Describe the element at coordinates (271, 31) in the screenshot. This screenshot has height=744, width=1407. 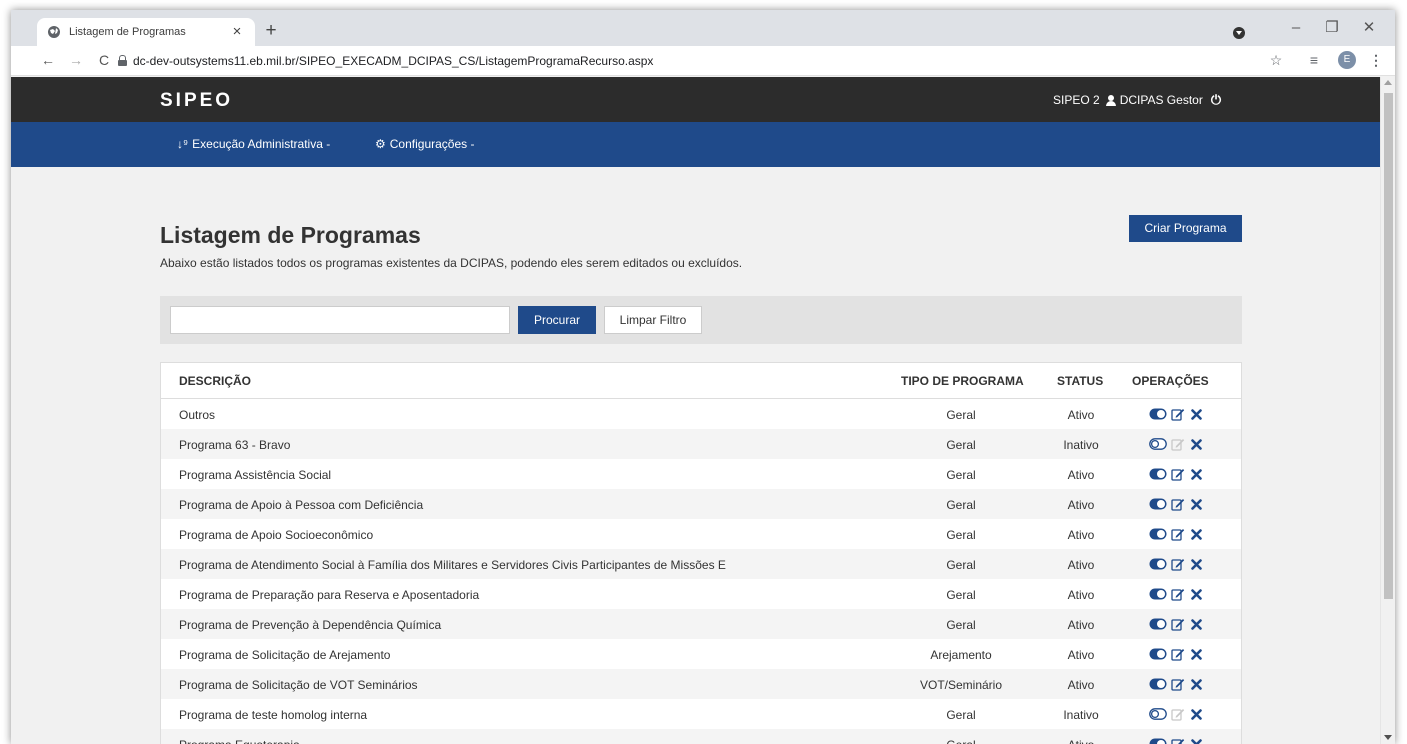
I see `new-tab-button: +` at that location.